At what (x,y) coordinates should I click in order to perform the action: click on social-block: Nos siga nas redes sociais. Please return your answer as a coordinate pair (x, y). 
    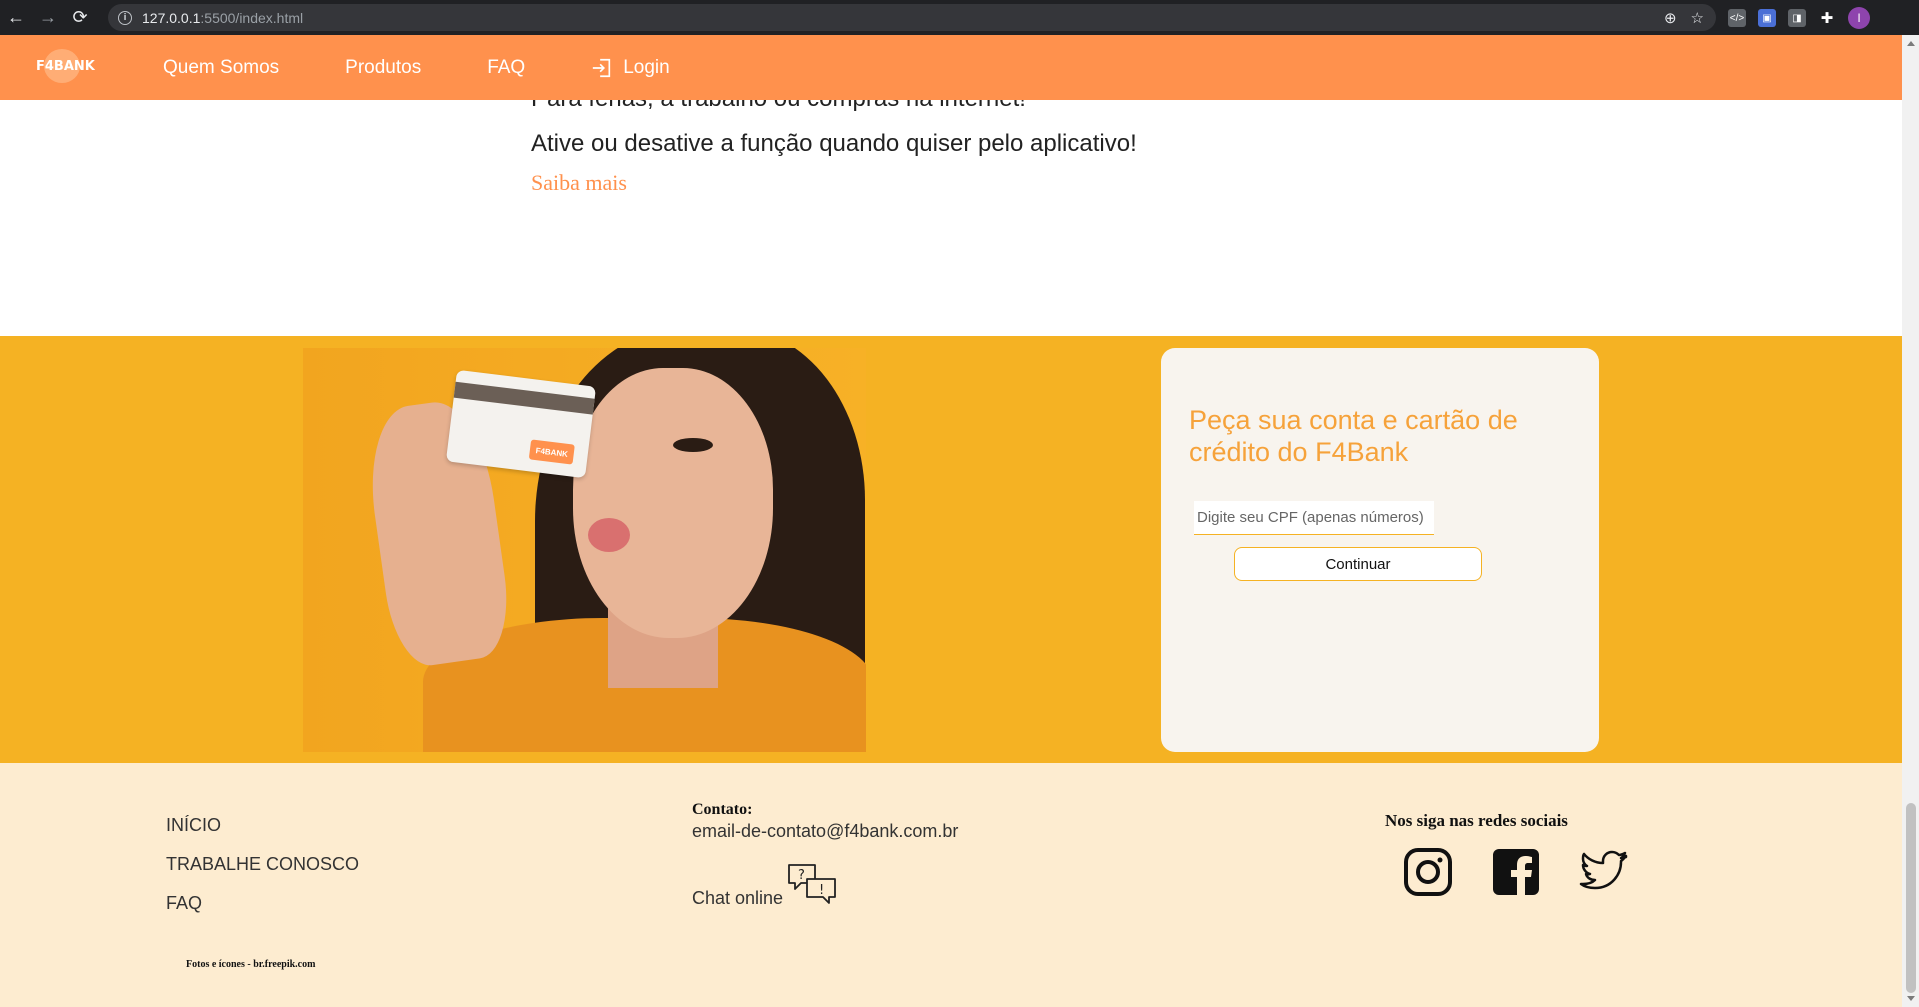
    Looking at the image, I should click on (1506, 853).